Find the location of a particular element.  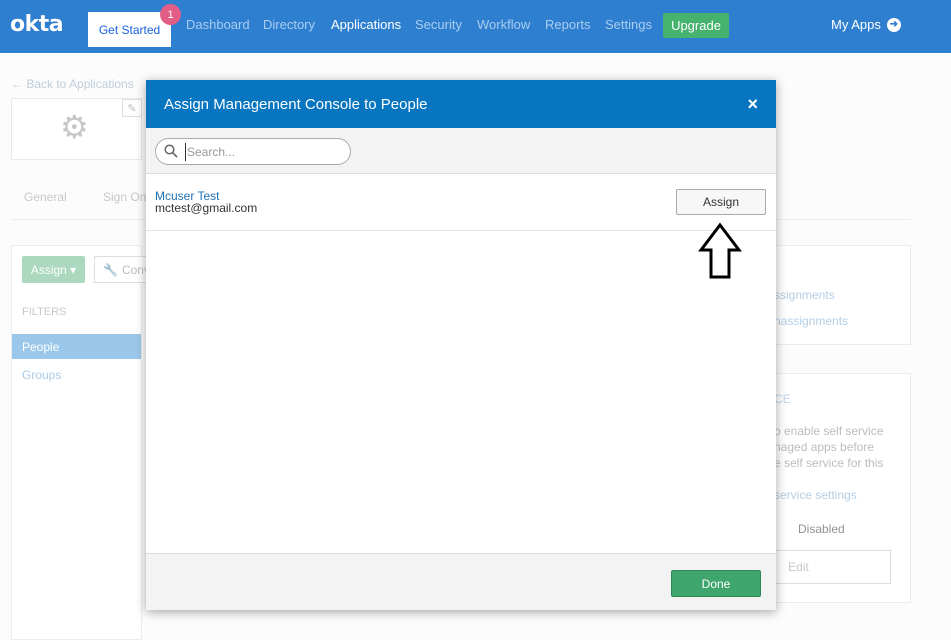

my-apps-link: My Apps ➜ is located at coordinates (866, 24).